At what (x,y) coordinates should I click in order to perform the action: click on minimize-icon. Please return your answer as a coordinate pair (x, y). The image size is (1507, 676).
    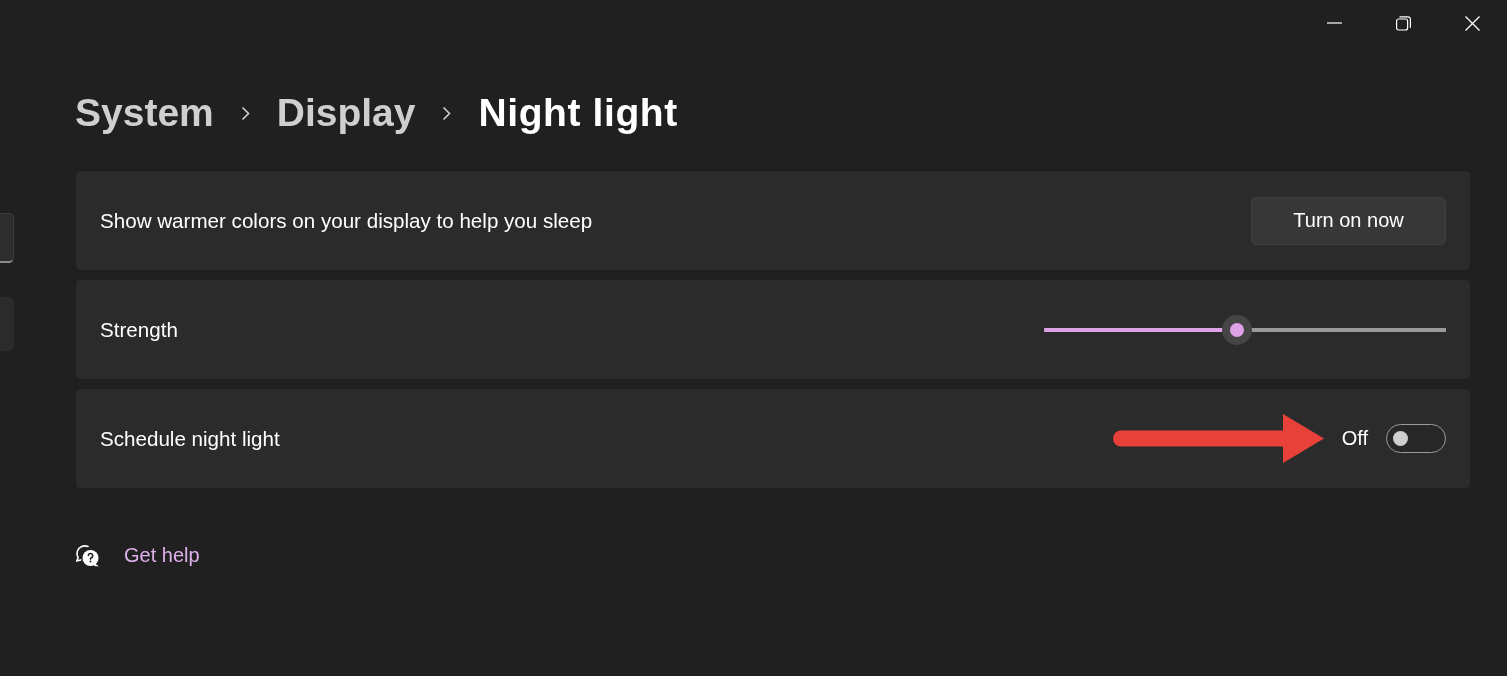
    Looking at the image, I should click on (1334, 23).